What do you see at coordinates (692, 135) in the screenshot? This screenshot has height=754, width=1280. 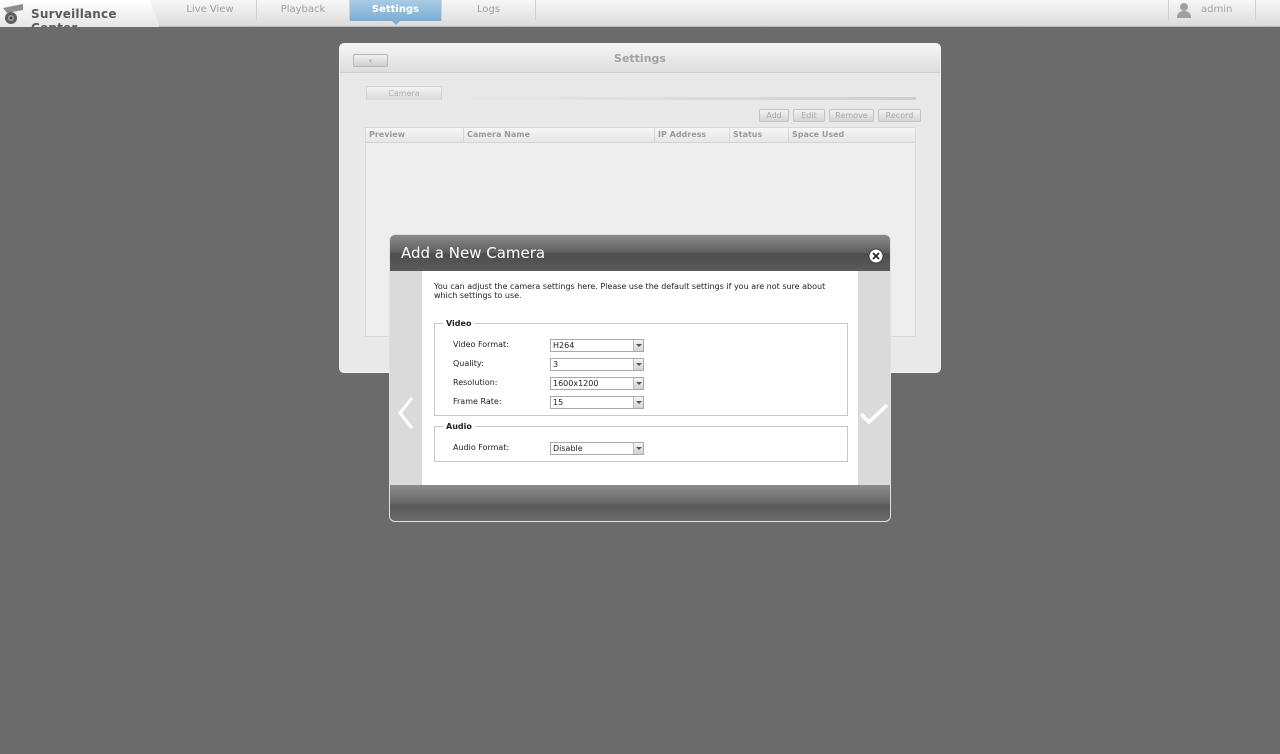 I see `column-ip-address: IP Address` at bounding box center [692, 135].